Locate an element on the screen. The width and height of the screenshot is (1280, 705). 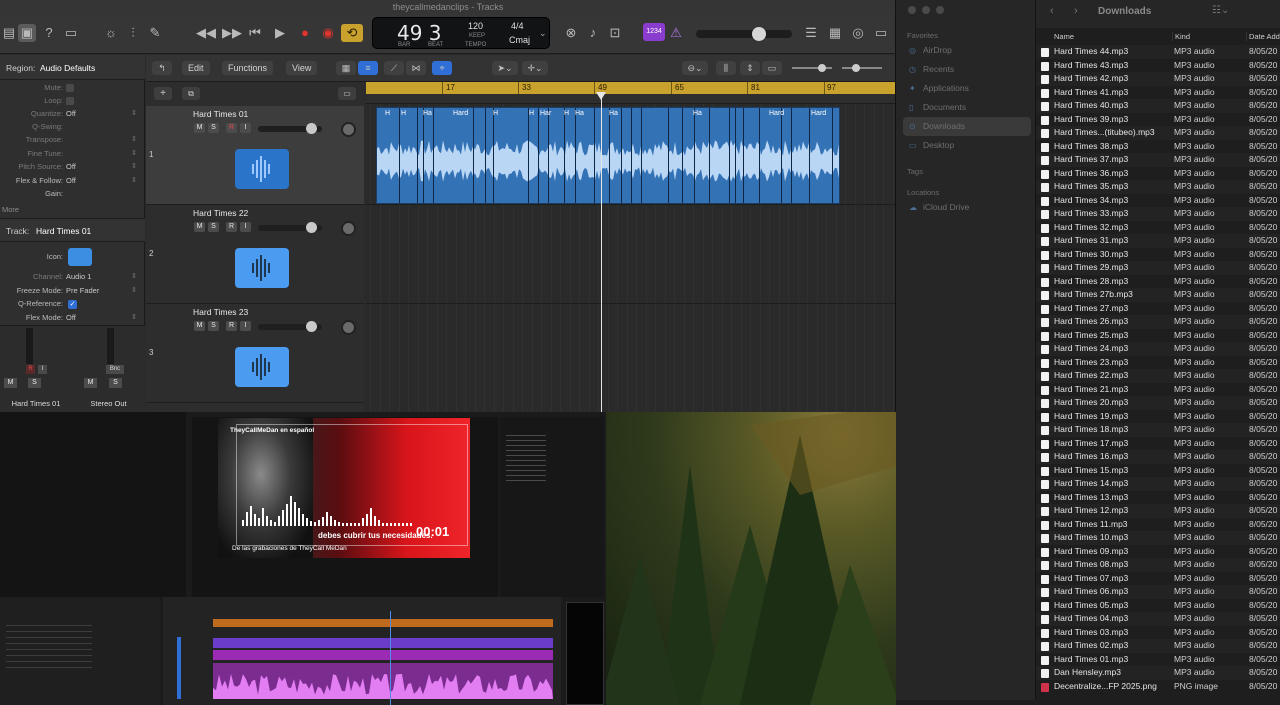
file-row: Hard Times 17.mp3 MP3 audio 8/05/20 is located at coordinates (1158, 444).